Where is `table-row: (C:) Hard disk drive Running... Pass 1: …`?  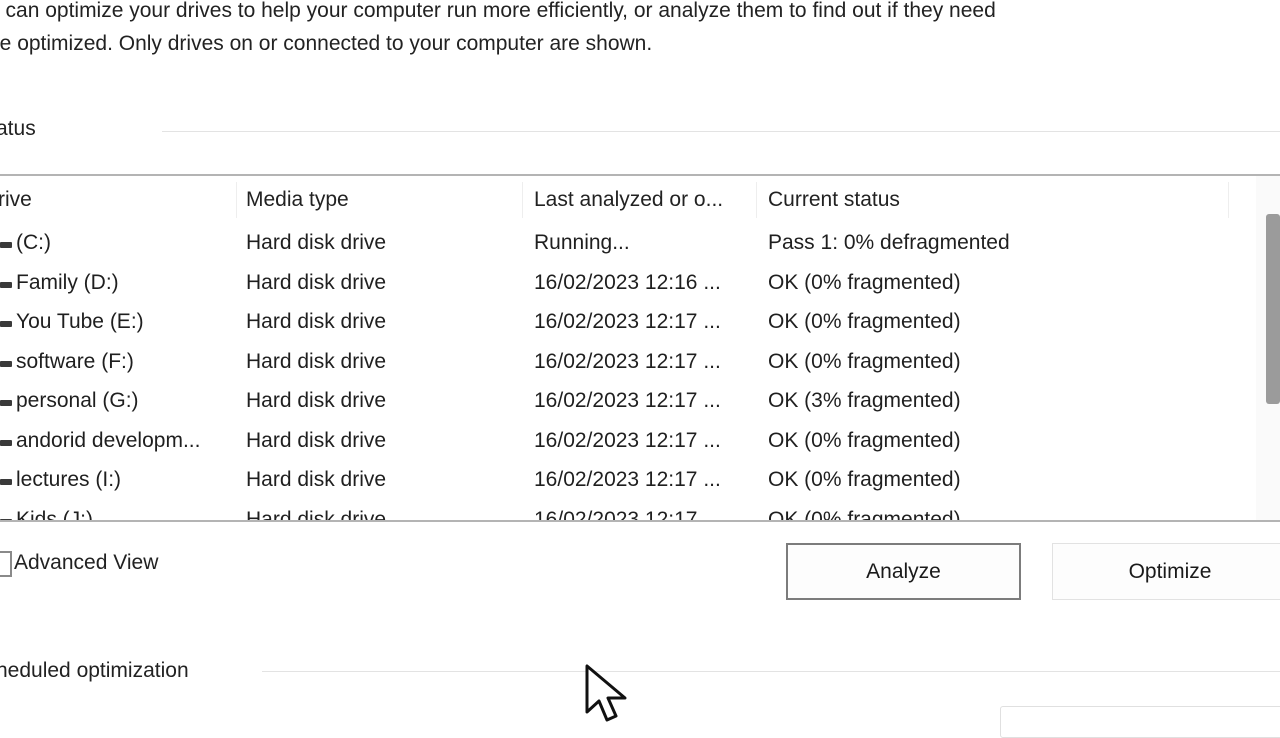
table-row: (C:) Hard disk drive Running... Pass 1: … is located at coordinates (626, 244).